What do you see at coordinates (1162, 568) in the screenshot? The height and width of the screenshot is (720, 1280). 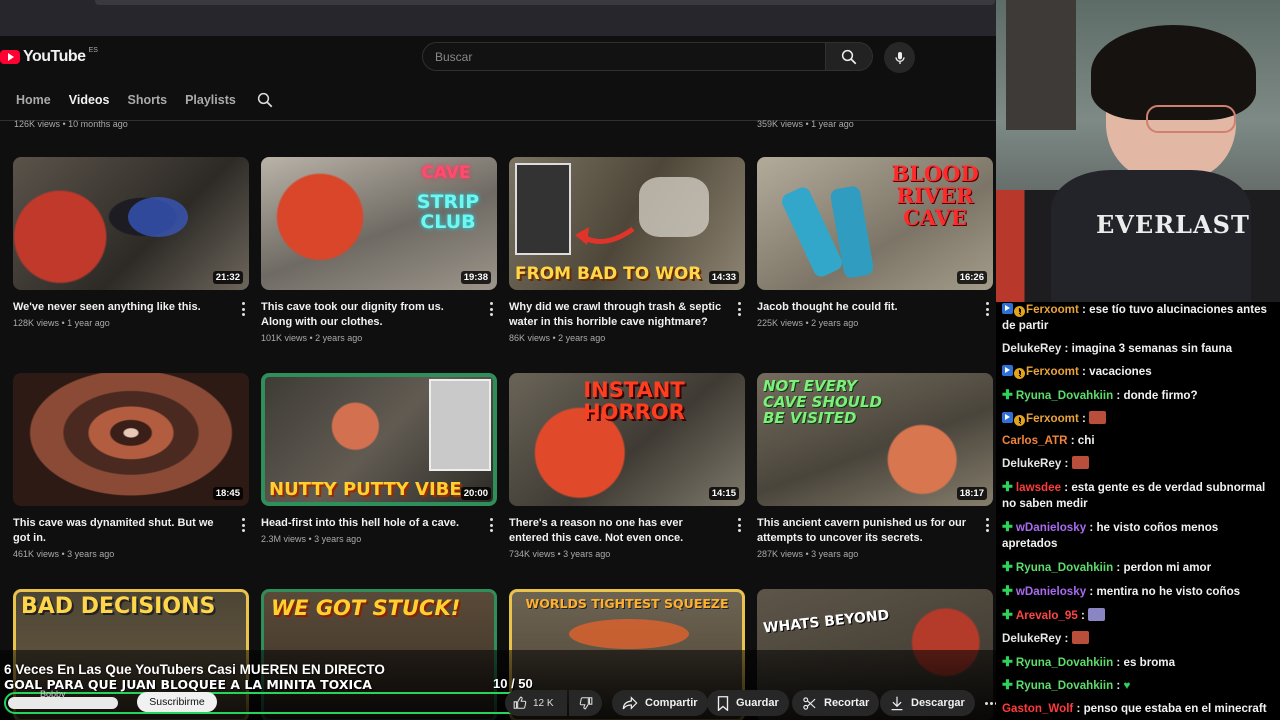 I see `chat-text: : perdon mi amor` at bounding box center [1162, 568].